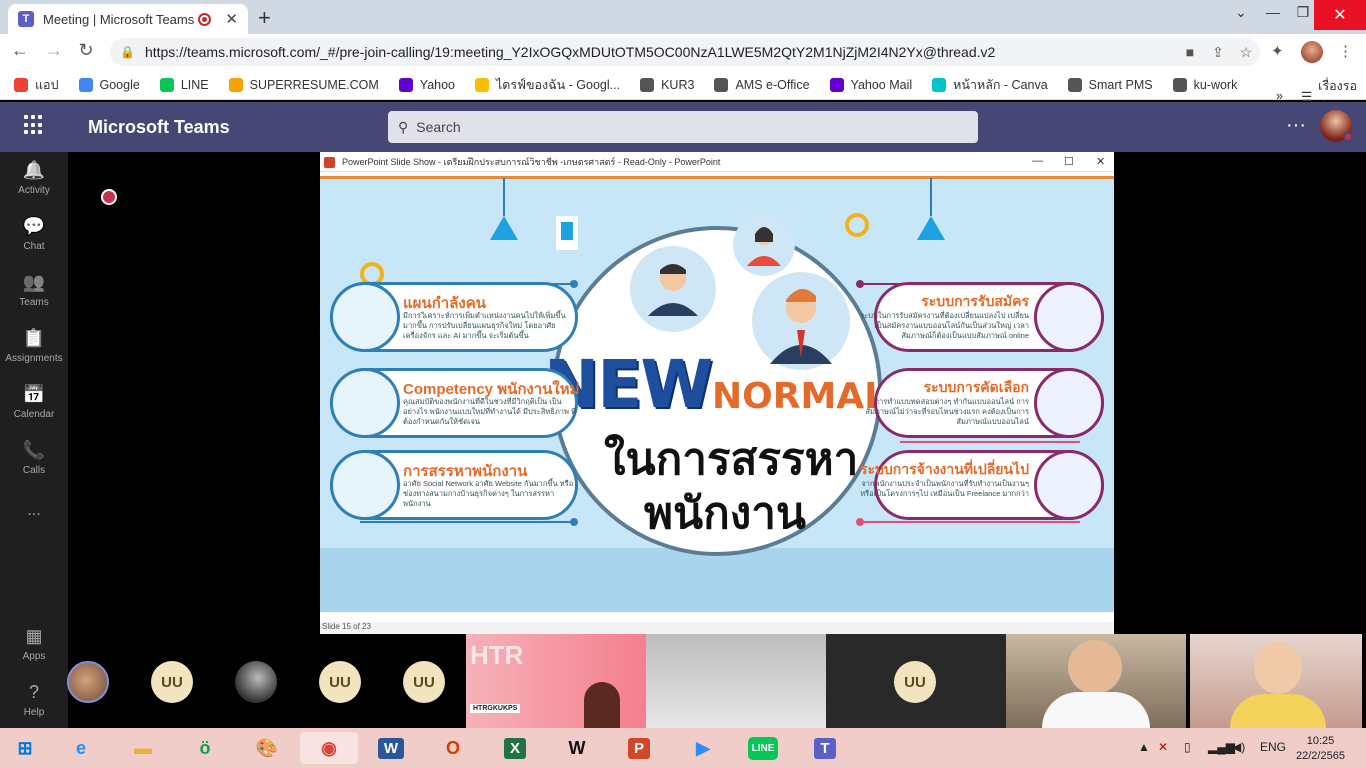 The image size is (1366, 768). I want to click on system-clock: 10:25 22/2/2565, so click(1320, 749).